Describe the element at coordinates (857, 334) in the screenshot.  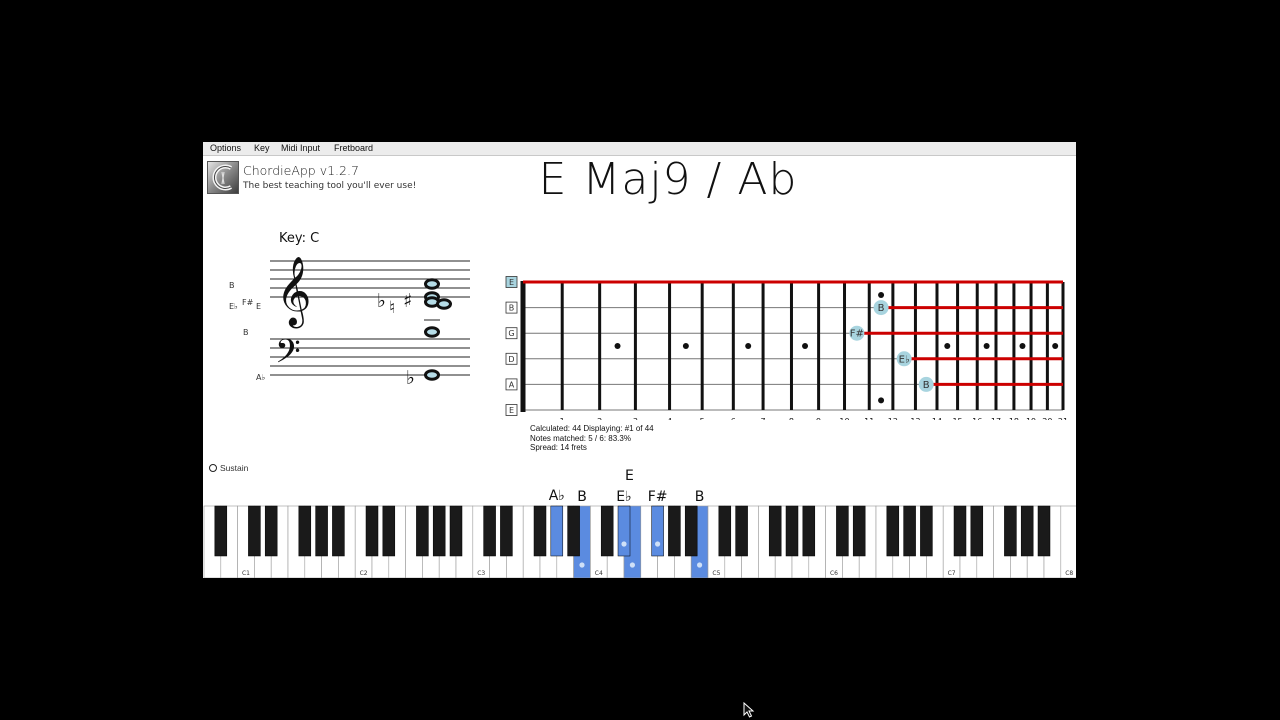
I see `fretted-note-label: F#` at that location.